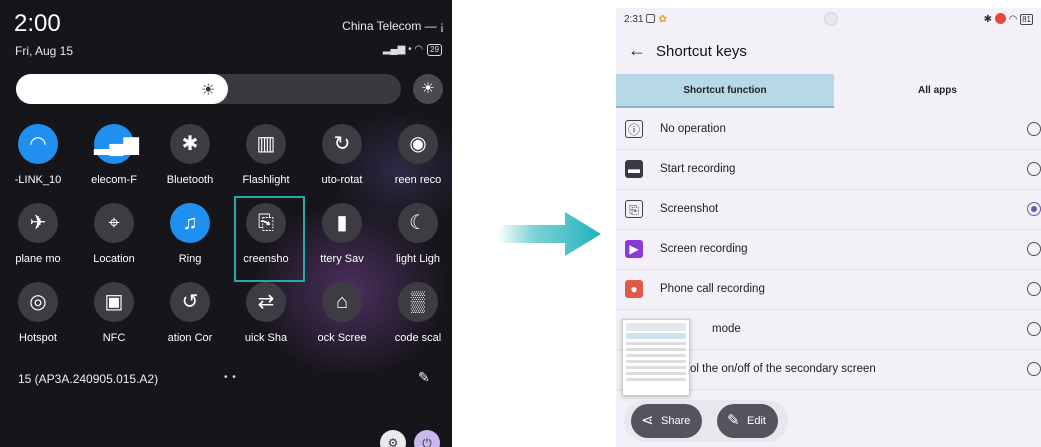 This screenshot has height=447, width=1041. What do you see at coordinates (342, 338) in the screenshot?
I see `quick-tile-label: ock Scree` at bounding box center [342, 338].